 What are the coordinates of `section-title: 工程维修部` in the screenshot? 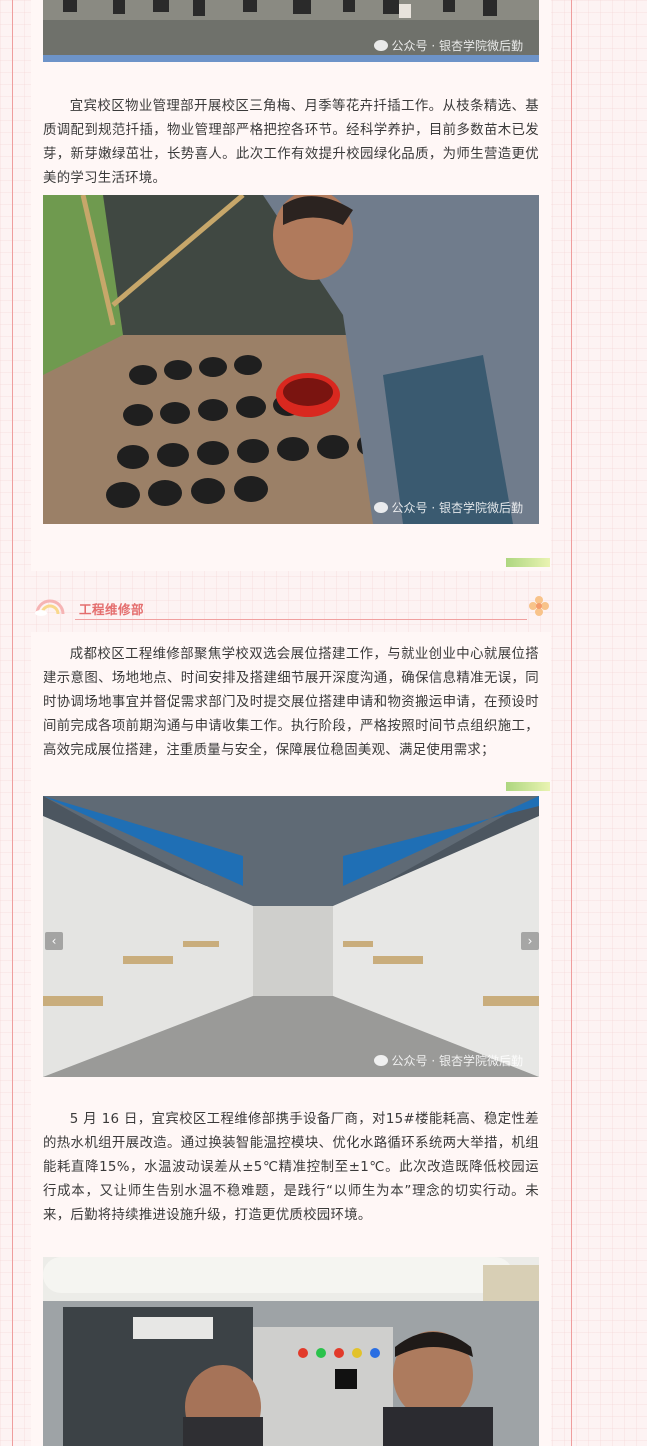 It's located at (112, 609).